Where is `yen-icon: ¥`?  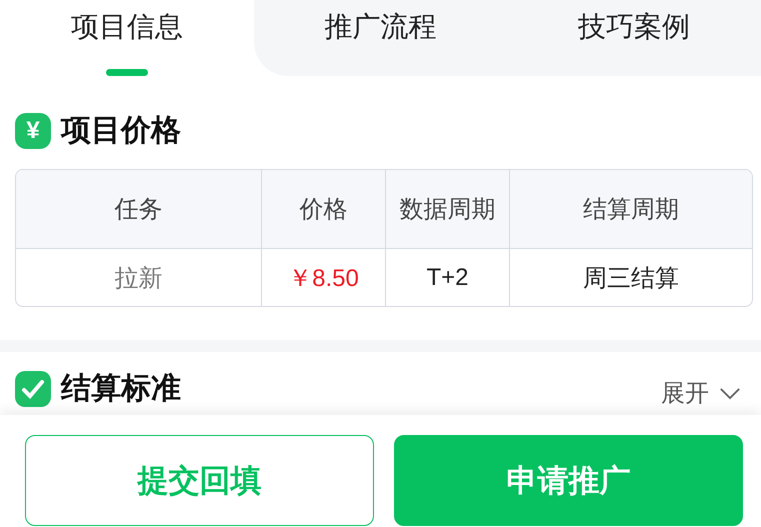 yen-icon: ¥ is located at coordinates (33, 130).